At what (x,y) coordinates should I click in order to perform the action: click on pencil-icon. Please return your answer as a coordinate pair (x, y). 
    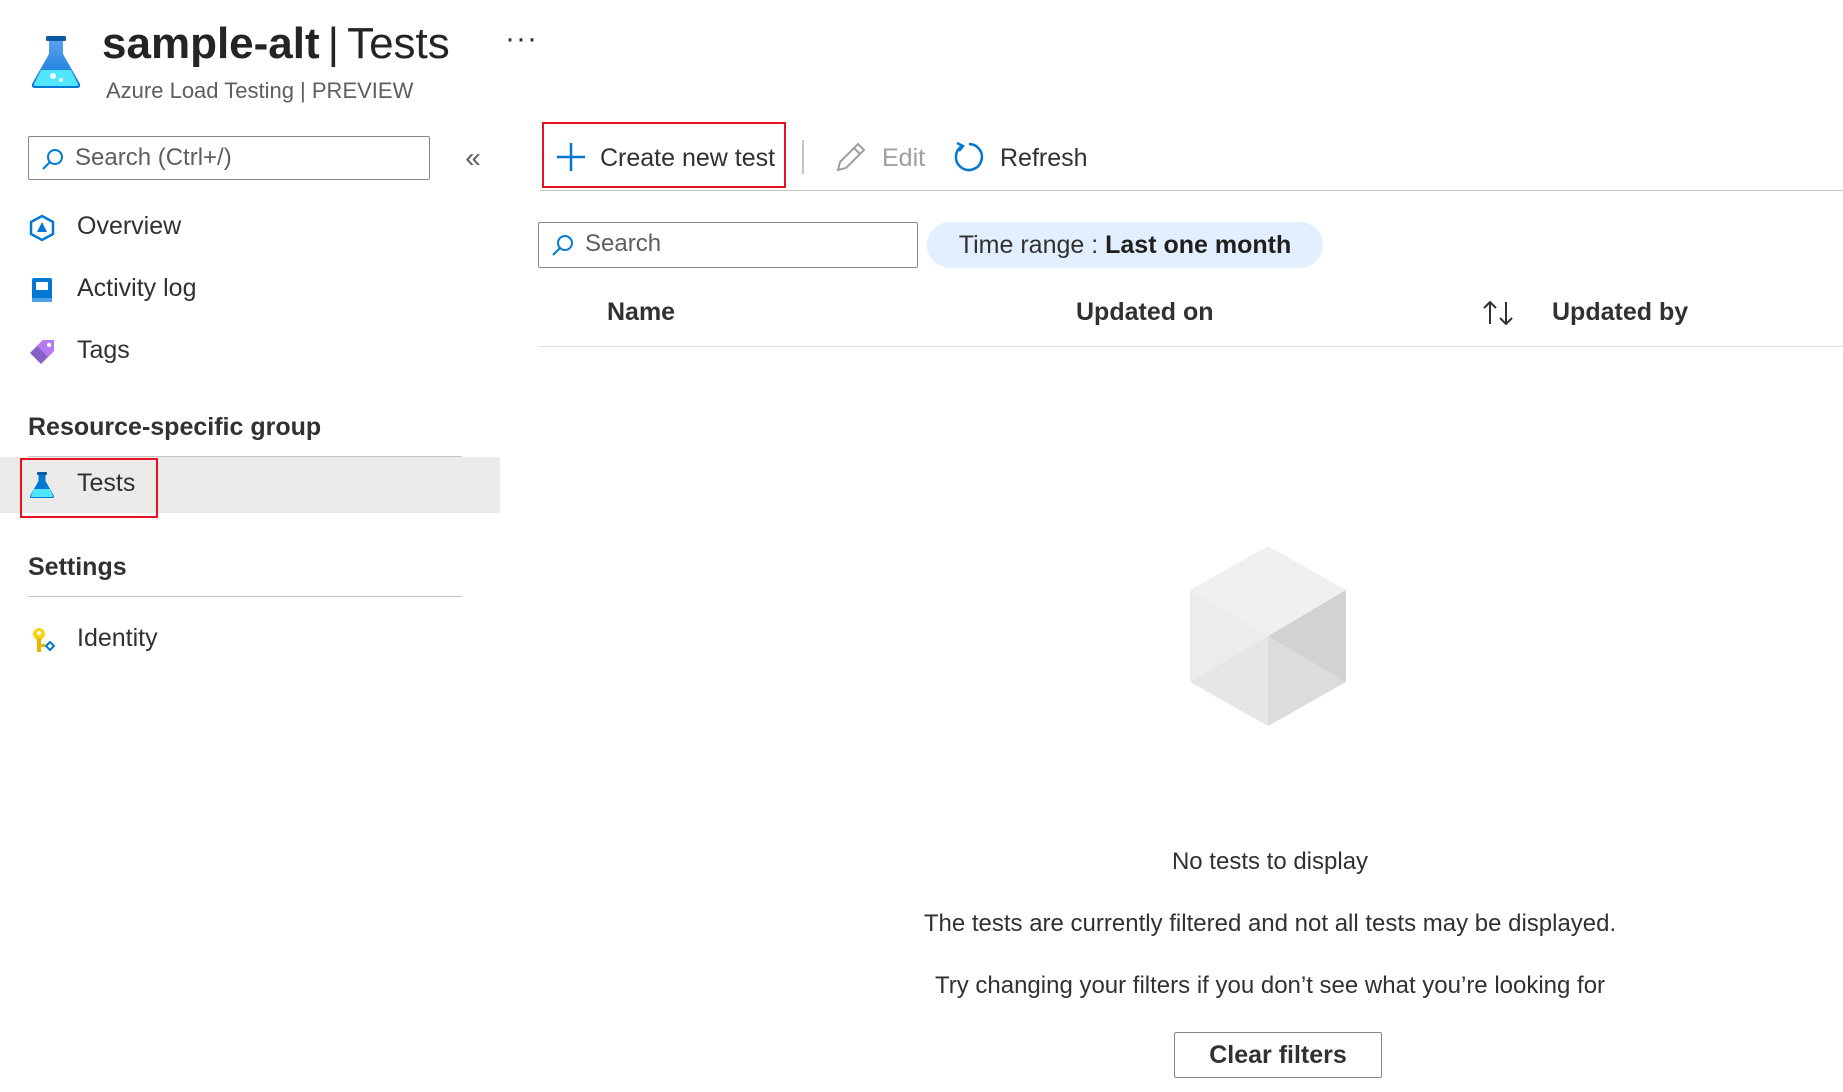
    Looking at the image, I should click on (851, 157).